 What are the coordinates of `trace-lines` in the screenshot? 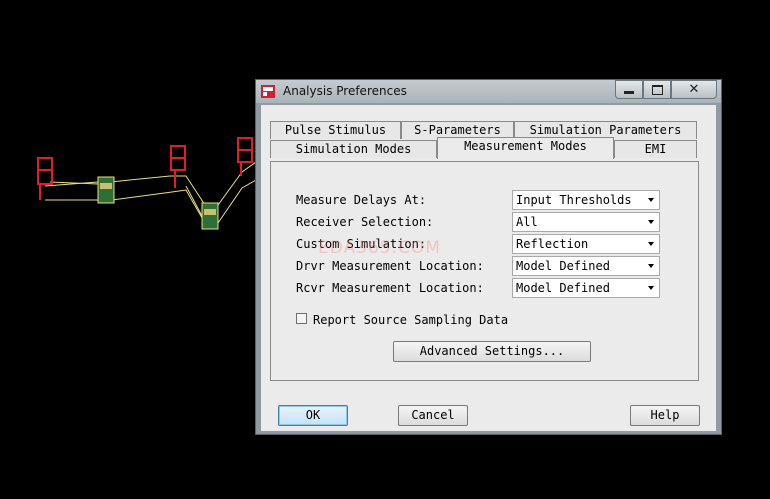 It's located at (150, 192).